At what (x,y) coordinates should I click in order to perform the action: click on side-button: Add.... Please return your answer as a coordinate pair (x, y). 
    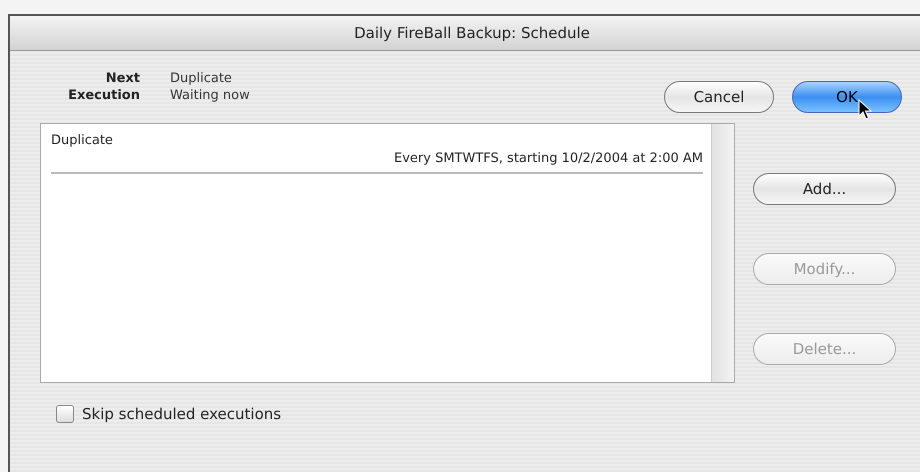
    Looking at the image, I should click on (824, 189).